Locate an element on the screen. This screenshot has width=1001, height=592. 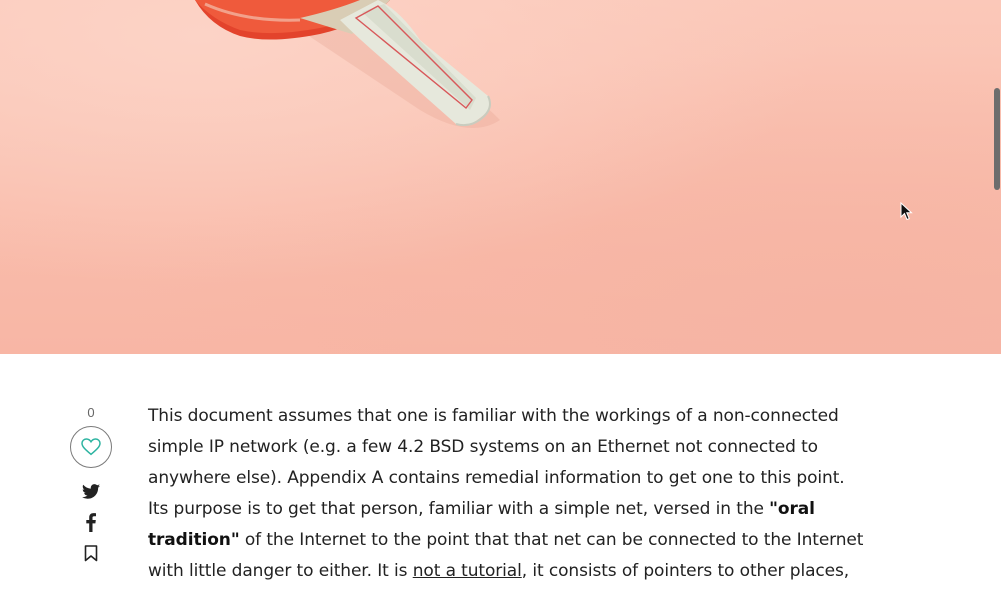
mouse-cursor-icon is located at coordinates (906, 211).